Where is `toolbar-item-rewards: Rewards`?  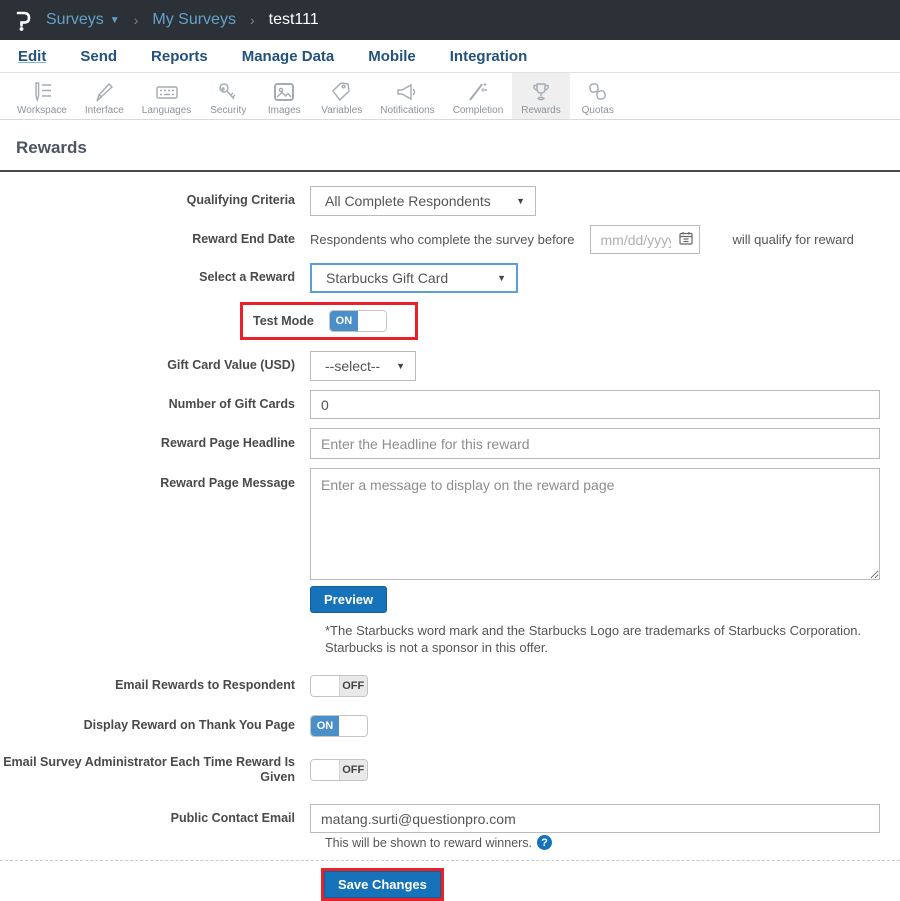
toolbar-item-rewards: Rewards is located at coordinates (541, 96).